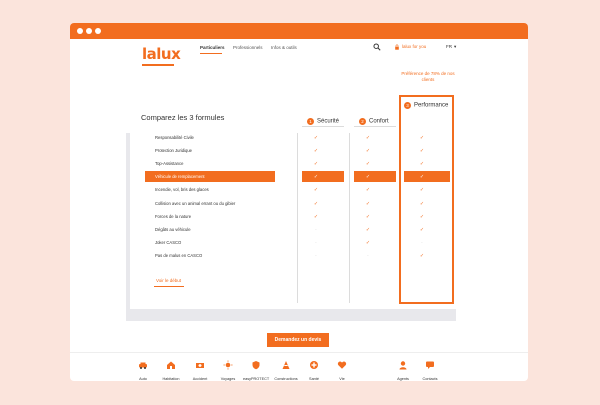  I want to click on column-header-confort: 2 Confort, so click(374, 121).